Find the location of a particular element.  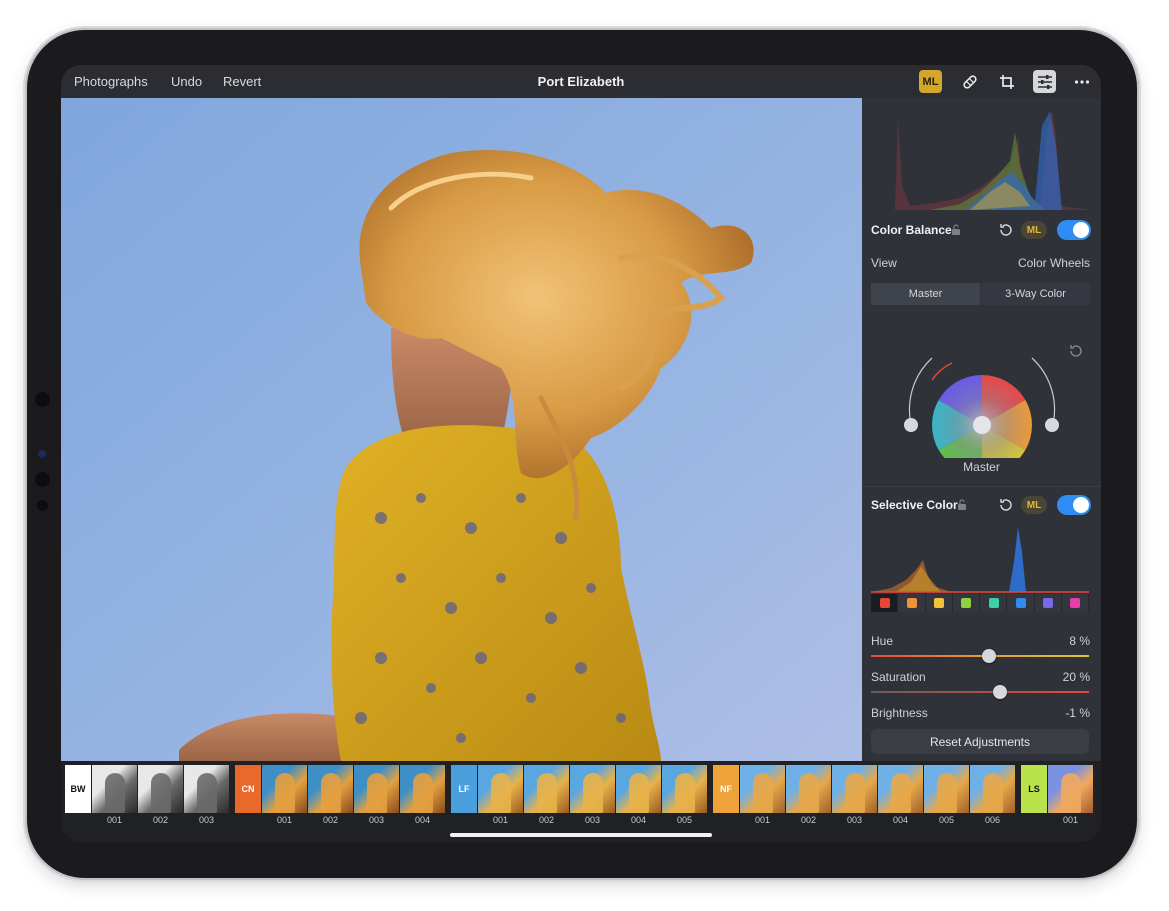

color-wheel is located at coordinates (982, 393).